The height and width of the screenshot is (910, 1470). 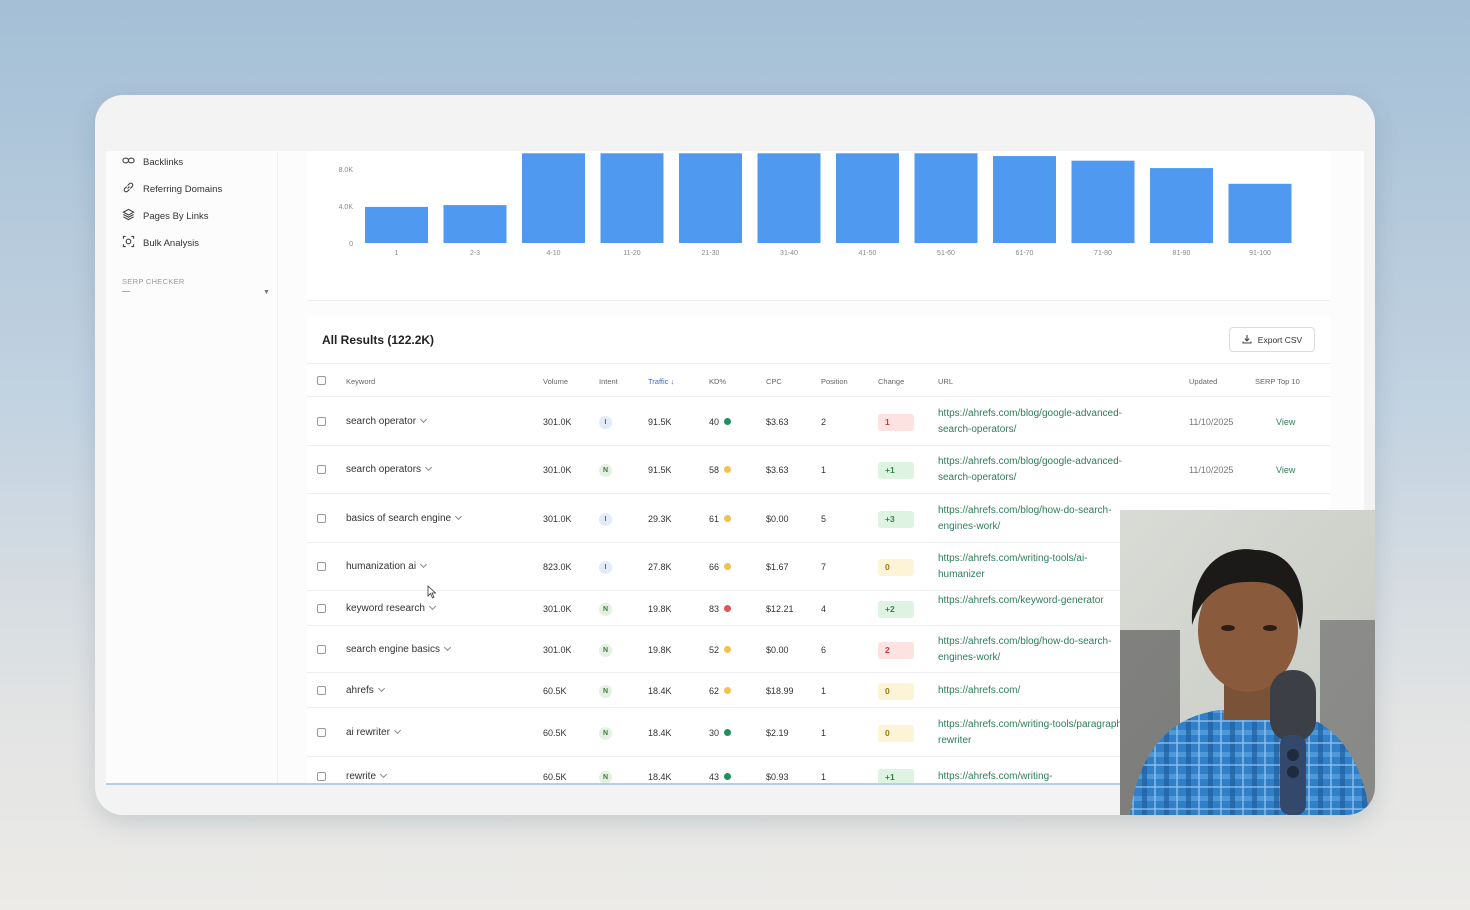 What do you see at coordinates (945, 381) in the screenshot?
I see `col-url: URL` at bounding box center [945, 381].